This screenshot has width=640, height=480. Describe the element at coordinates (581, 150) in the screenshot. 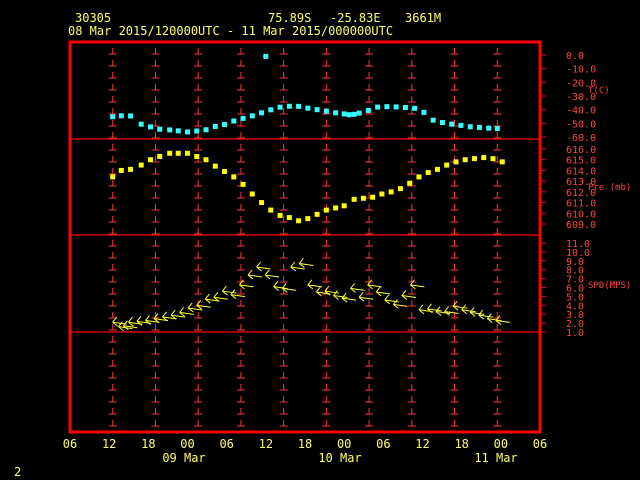

I see `y-tick-label: 616.0` at that location.